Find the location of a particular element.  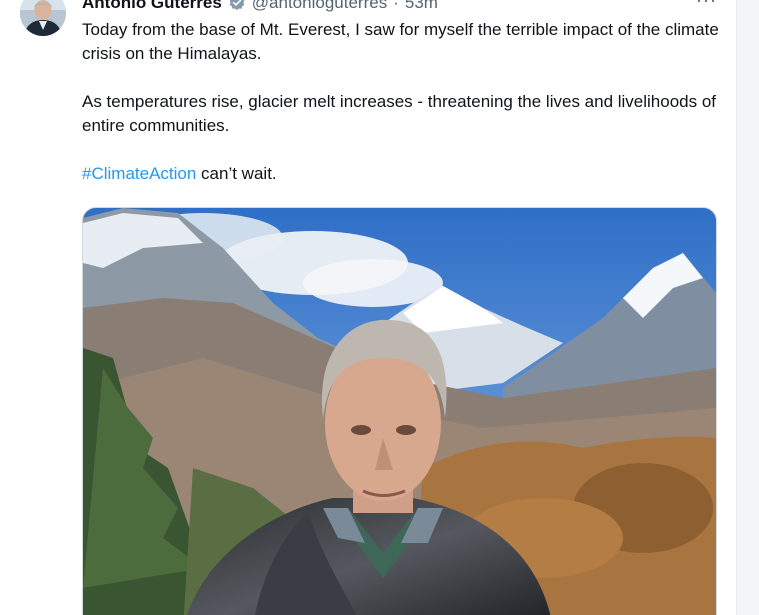

avatar-portrait-icon is located at coordinates (43, 18).